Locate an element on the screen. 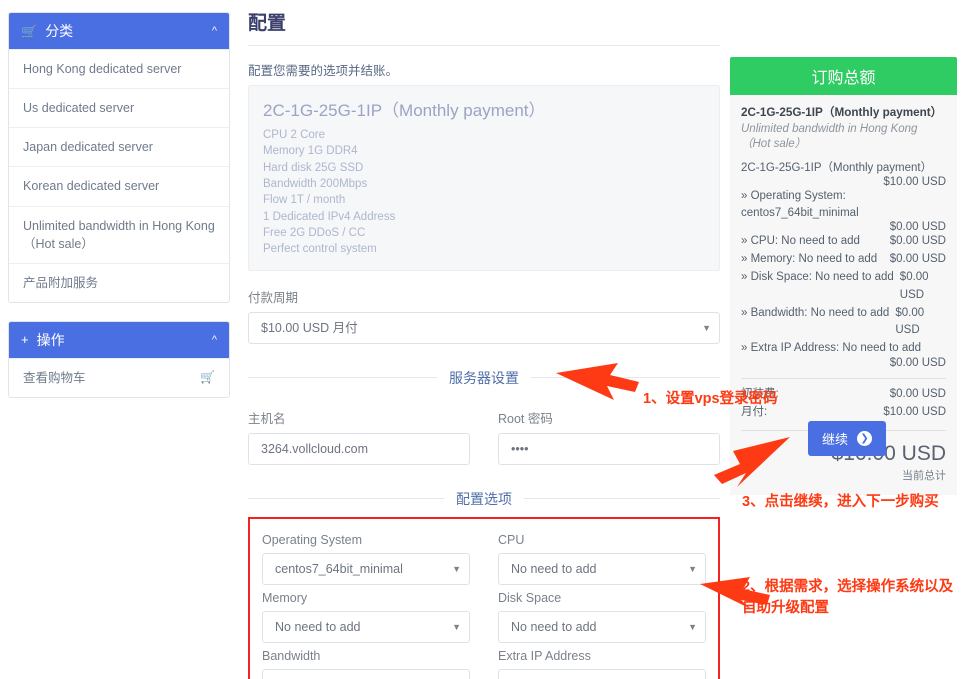 This screenshot has height=679, width=964. disk-space-label: Disk Space is located at coordinates (530, 597).